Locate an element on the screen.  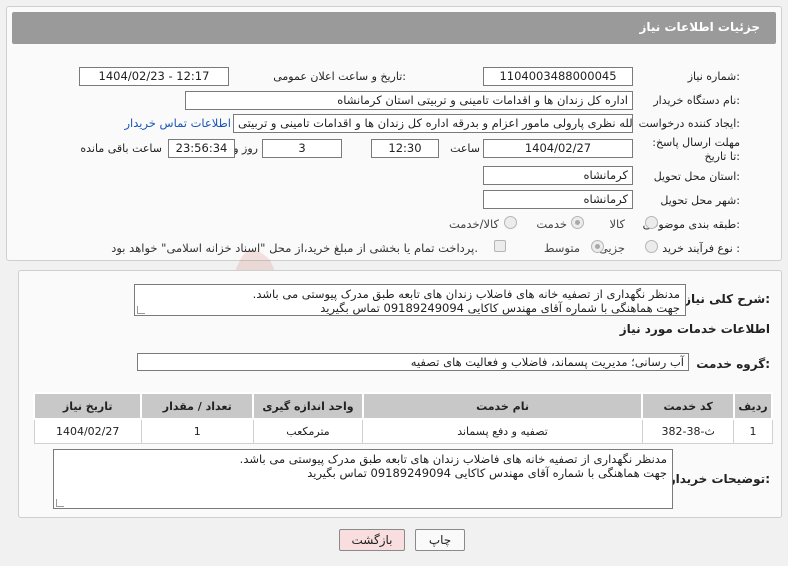
cell-need-date: 1404/02/27 is located at coordinates (87, 431).